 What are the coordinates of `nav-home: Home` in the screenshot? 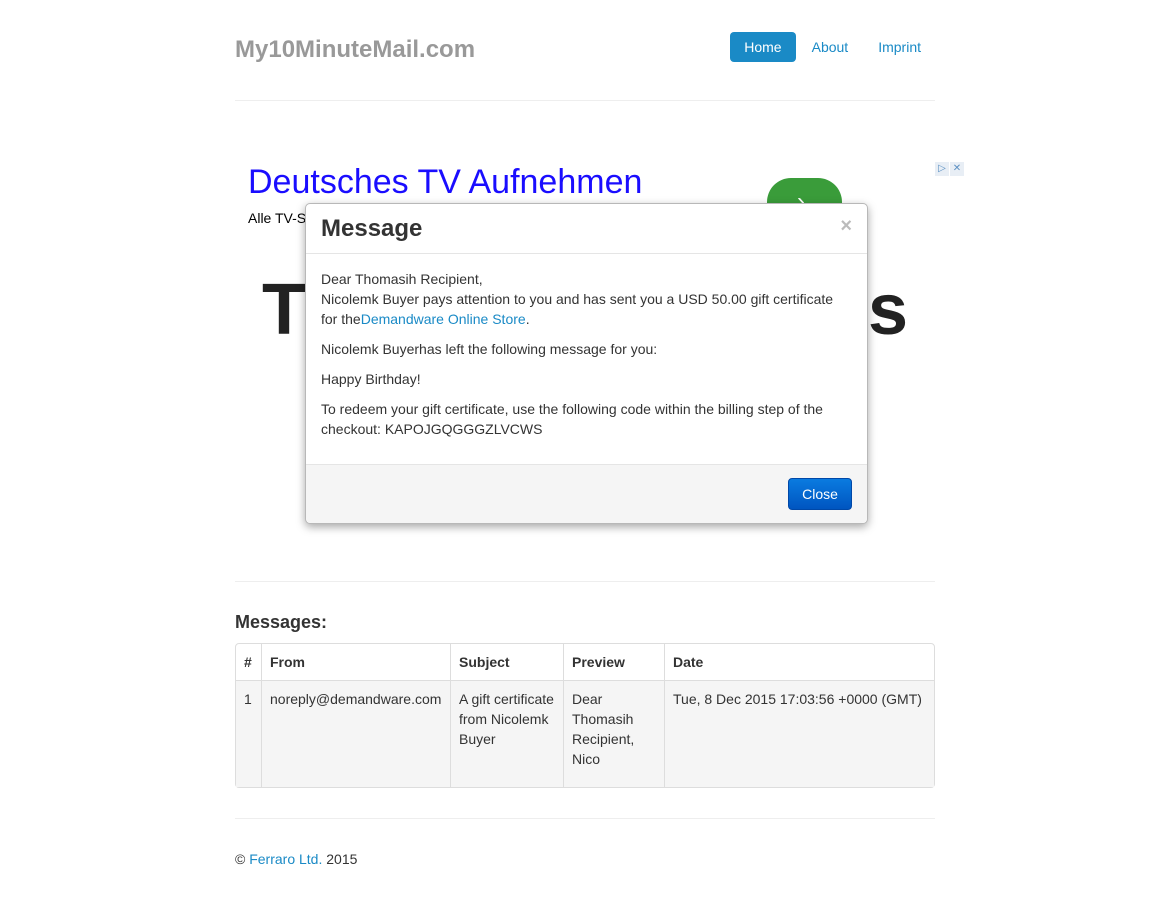 It's located at (763, 47).